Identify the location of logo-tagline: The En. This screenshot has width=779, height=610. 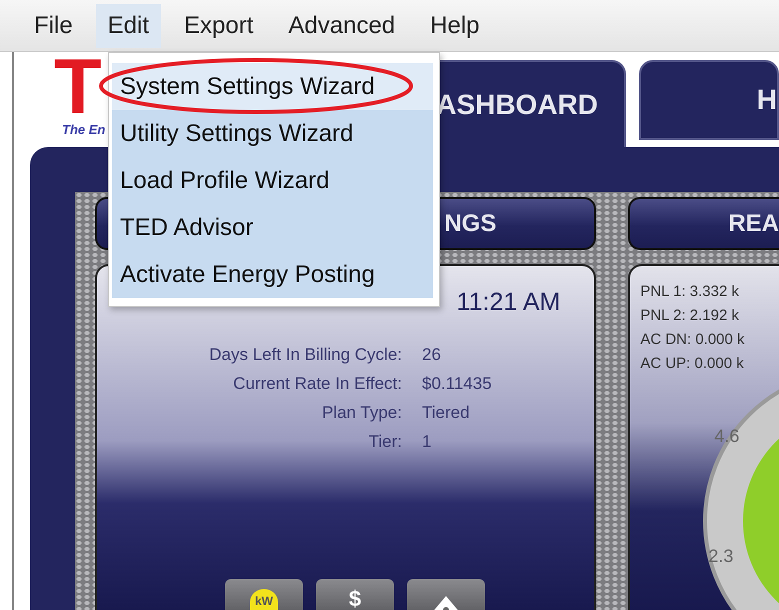
(84, 129).